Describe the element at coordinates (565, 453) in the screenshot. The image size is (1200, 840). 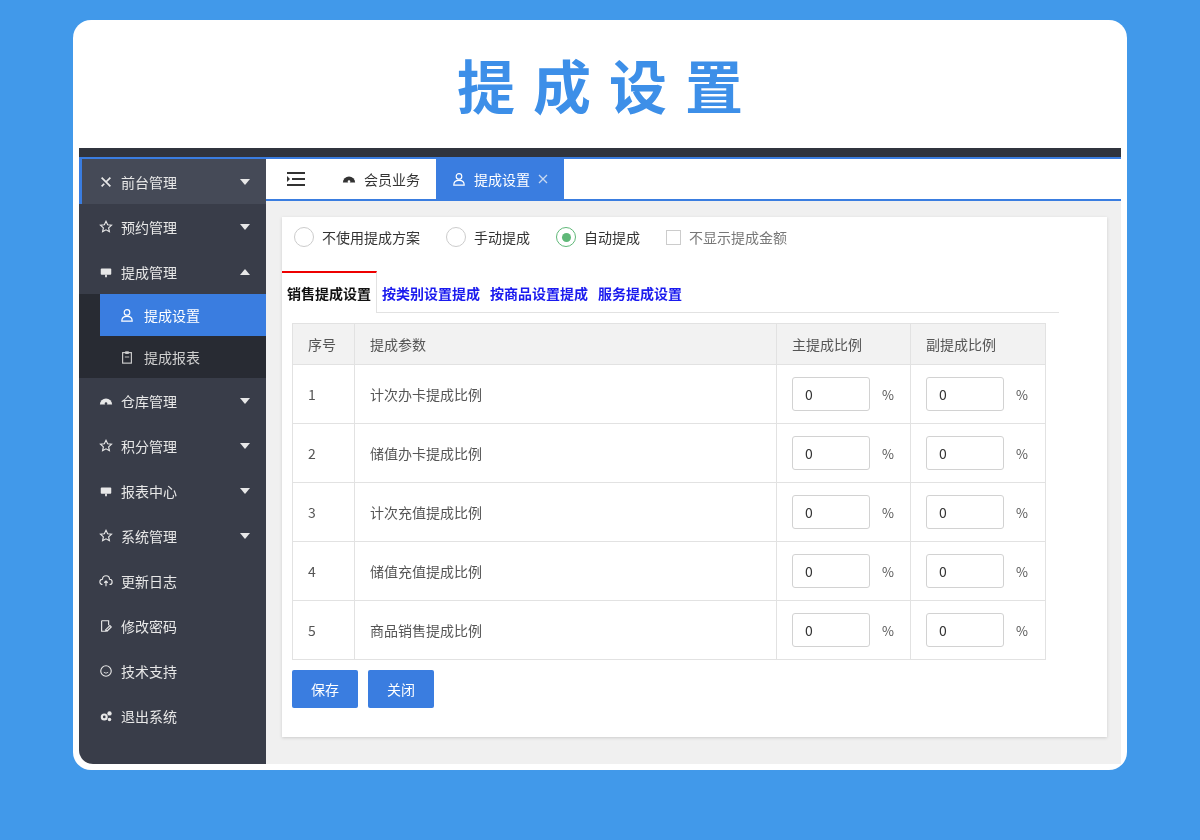
I see `table-cell: 储值办卡提成比例` at that location.